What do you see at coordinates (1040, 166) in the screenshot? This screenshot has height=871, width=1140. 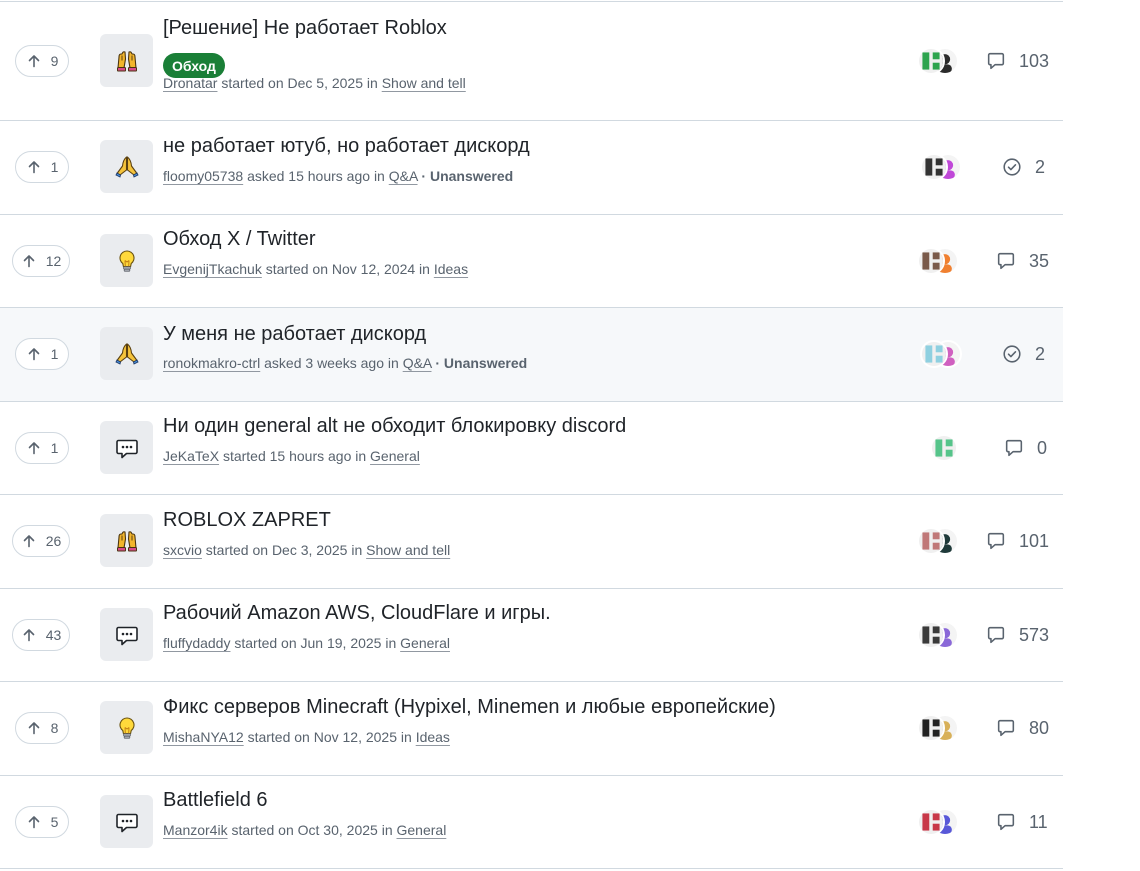 I see `stat-number: 2` at bounding box center [1040, 166].